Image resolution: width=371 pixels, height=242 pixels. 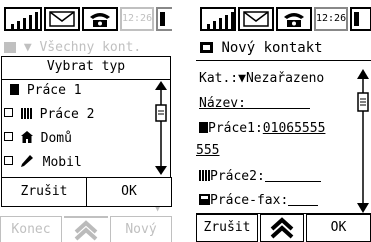 What do you see at coordinates (141, 229) in the screenshot?
I see `new-softkey: Nový` at bounding box center [141, 229].